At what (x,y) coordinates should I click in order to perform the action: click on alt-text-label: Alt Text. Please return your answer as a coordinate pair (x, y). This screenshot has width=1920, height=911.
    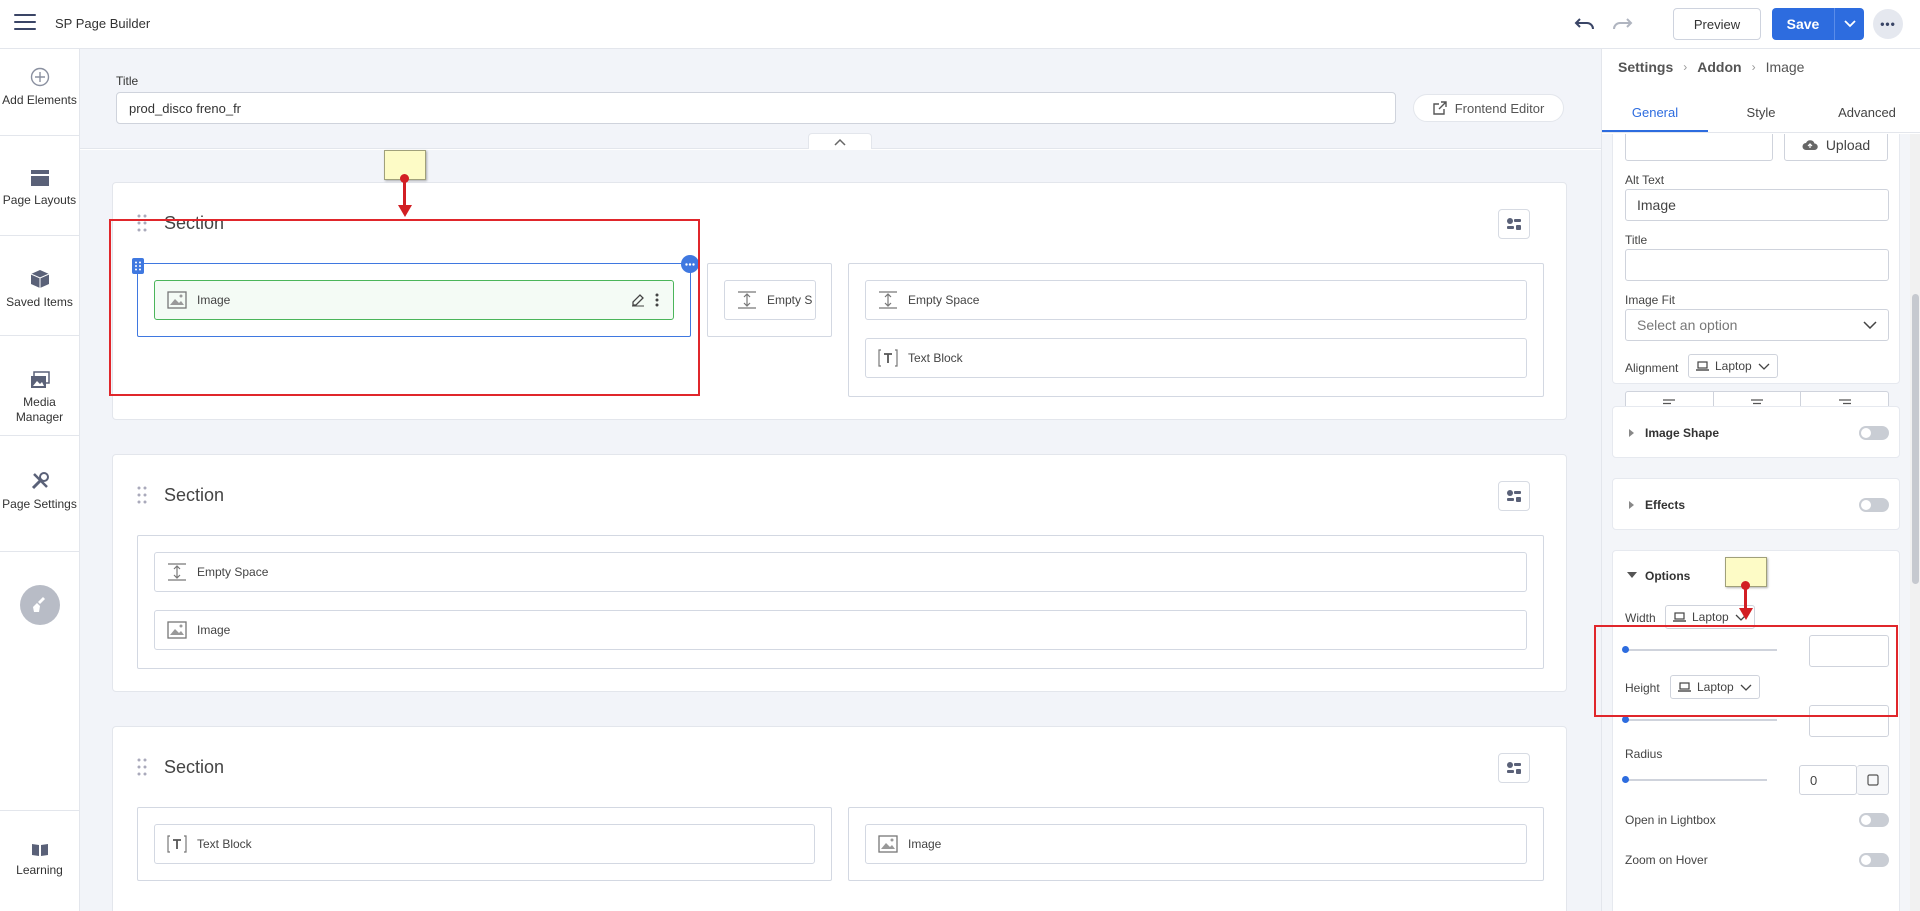
    Looking at the image, I should click on (1645, 180).